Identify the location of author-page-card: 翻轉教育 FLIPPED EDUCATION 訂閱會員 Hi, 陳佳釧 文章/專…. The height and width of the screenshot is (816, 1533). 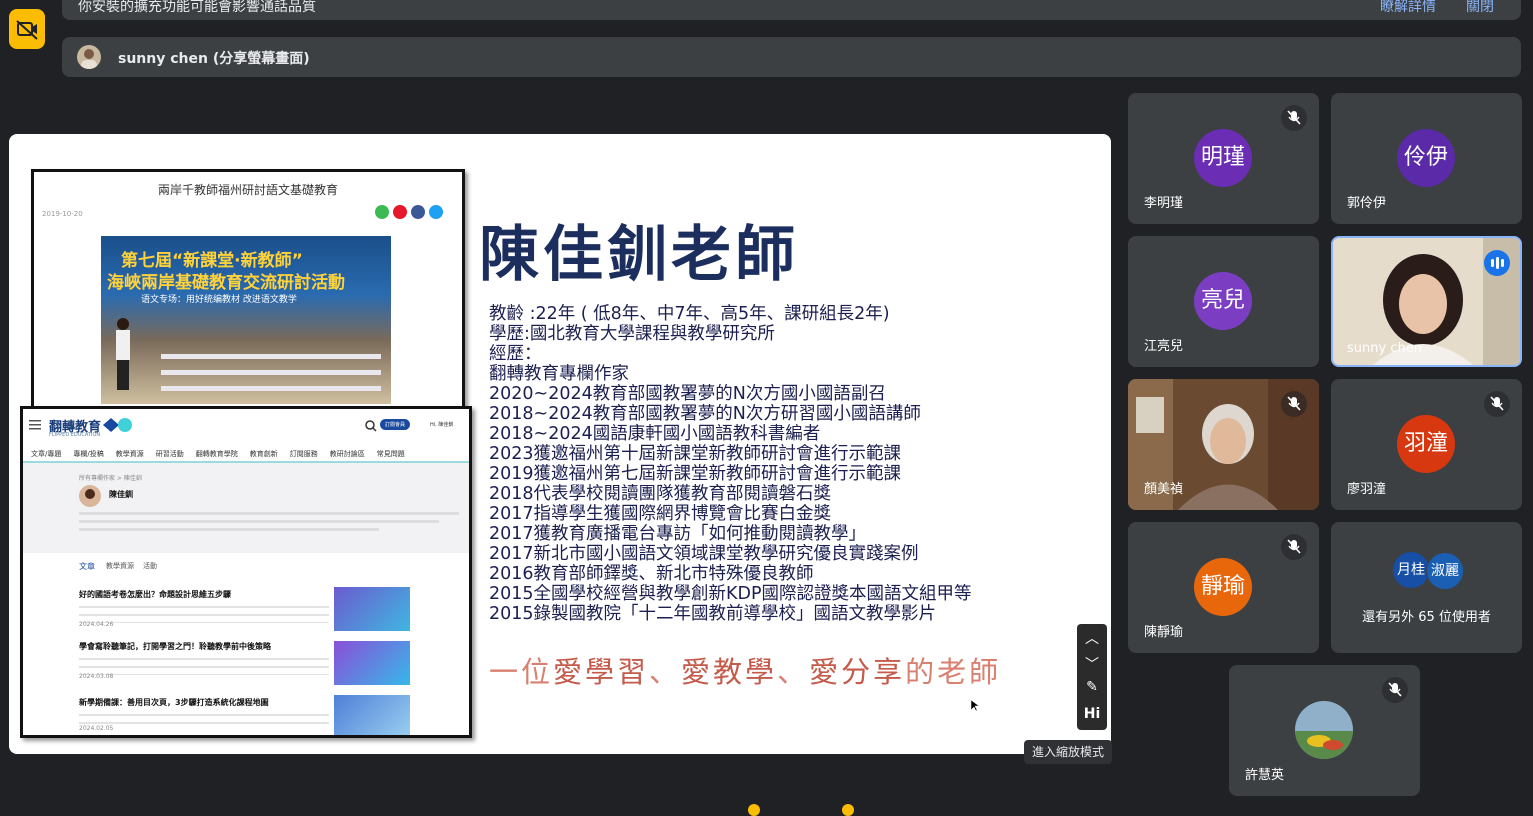
(246, 572).